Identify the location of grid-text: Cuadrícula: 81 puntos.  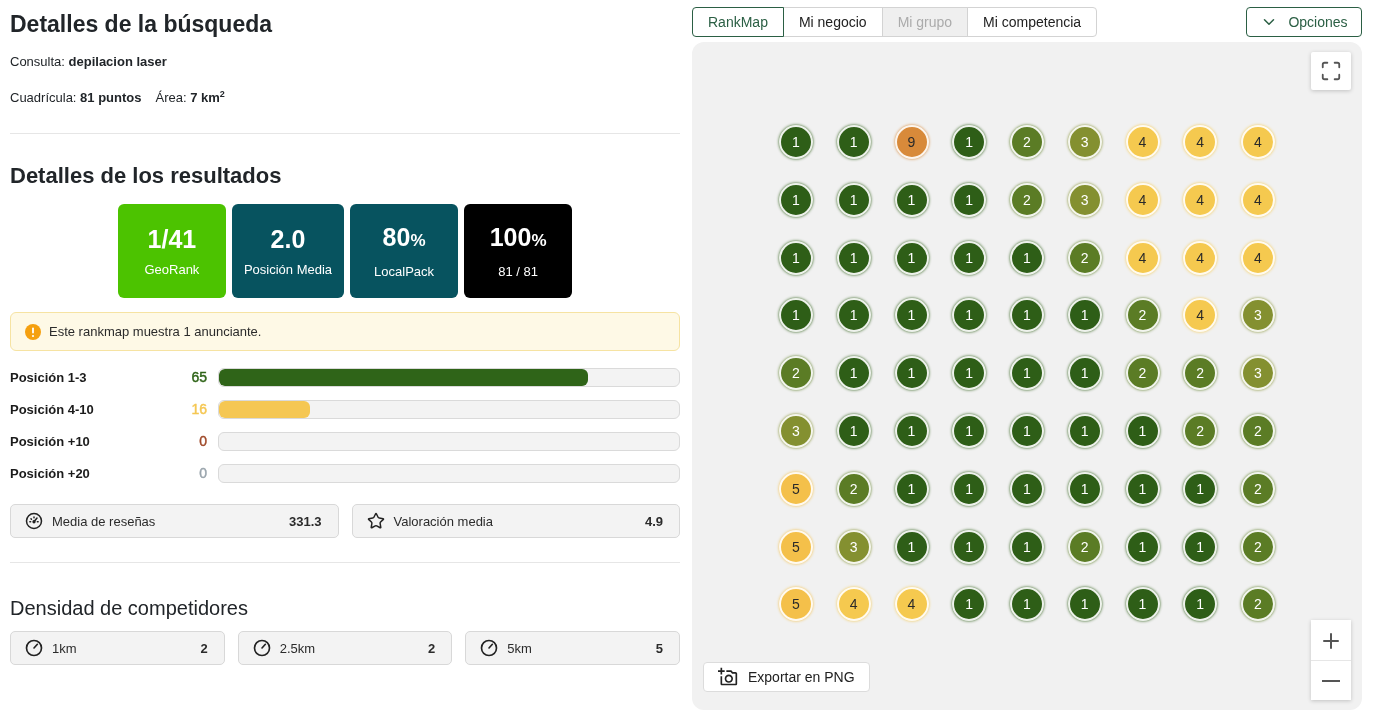
(76, 98).